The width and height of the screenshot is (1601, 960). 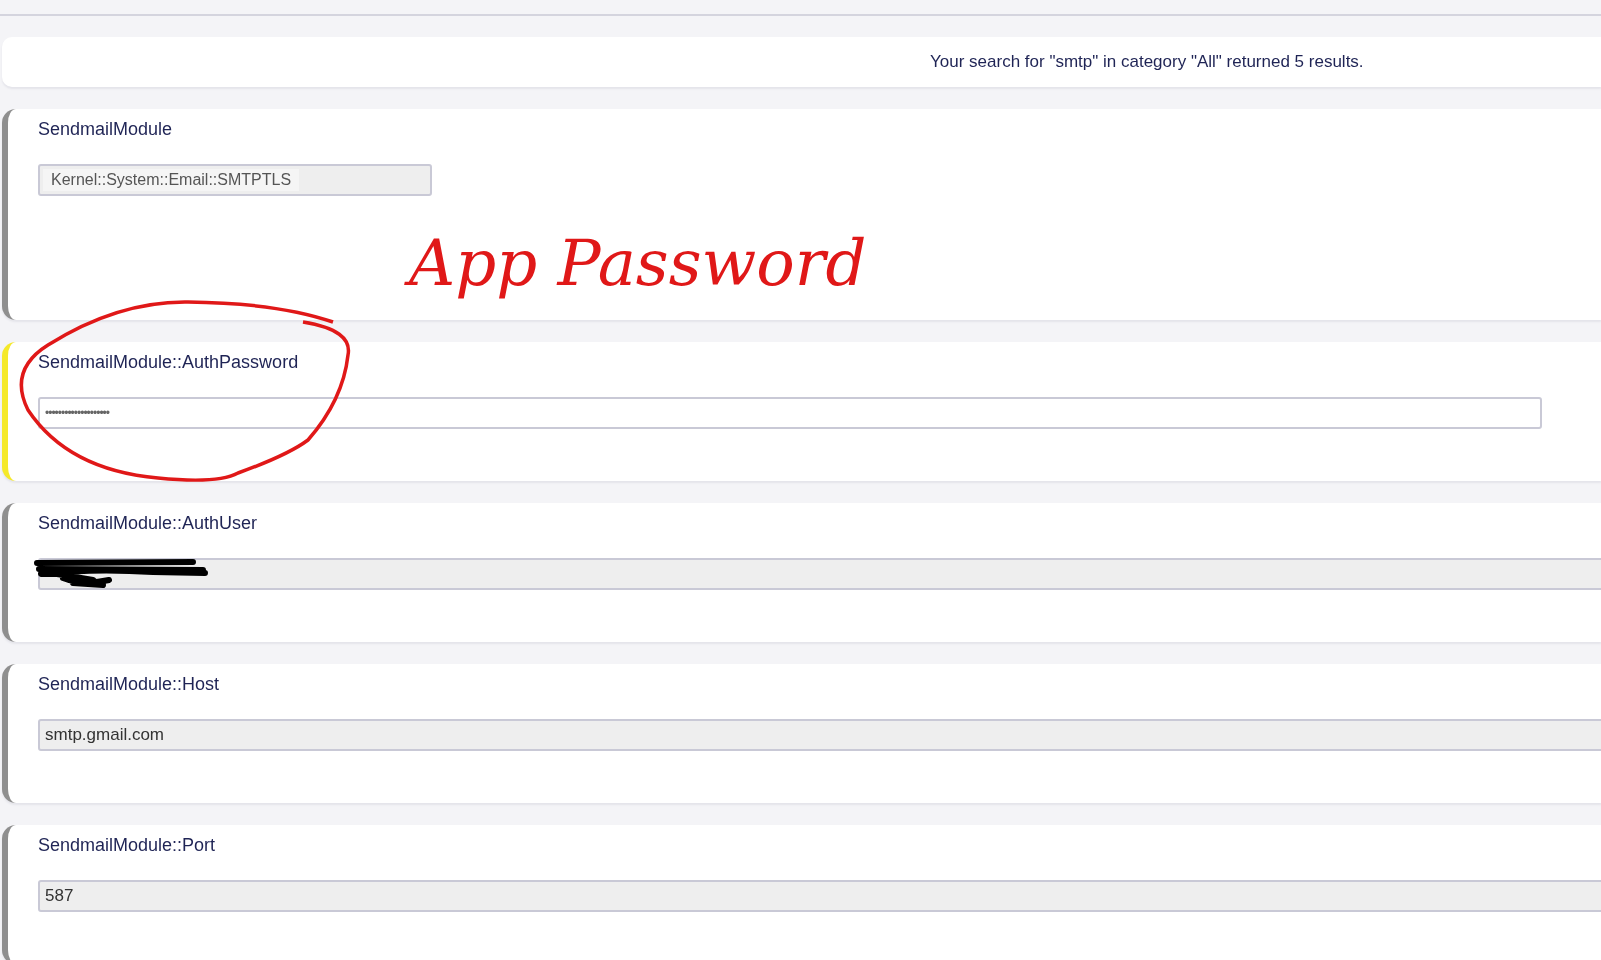 I want to click on field-value: smtp.gmail.com, so click(x=105, y=735).